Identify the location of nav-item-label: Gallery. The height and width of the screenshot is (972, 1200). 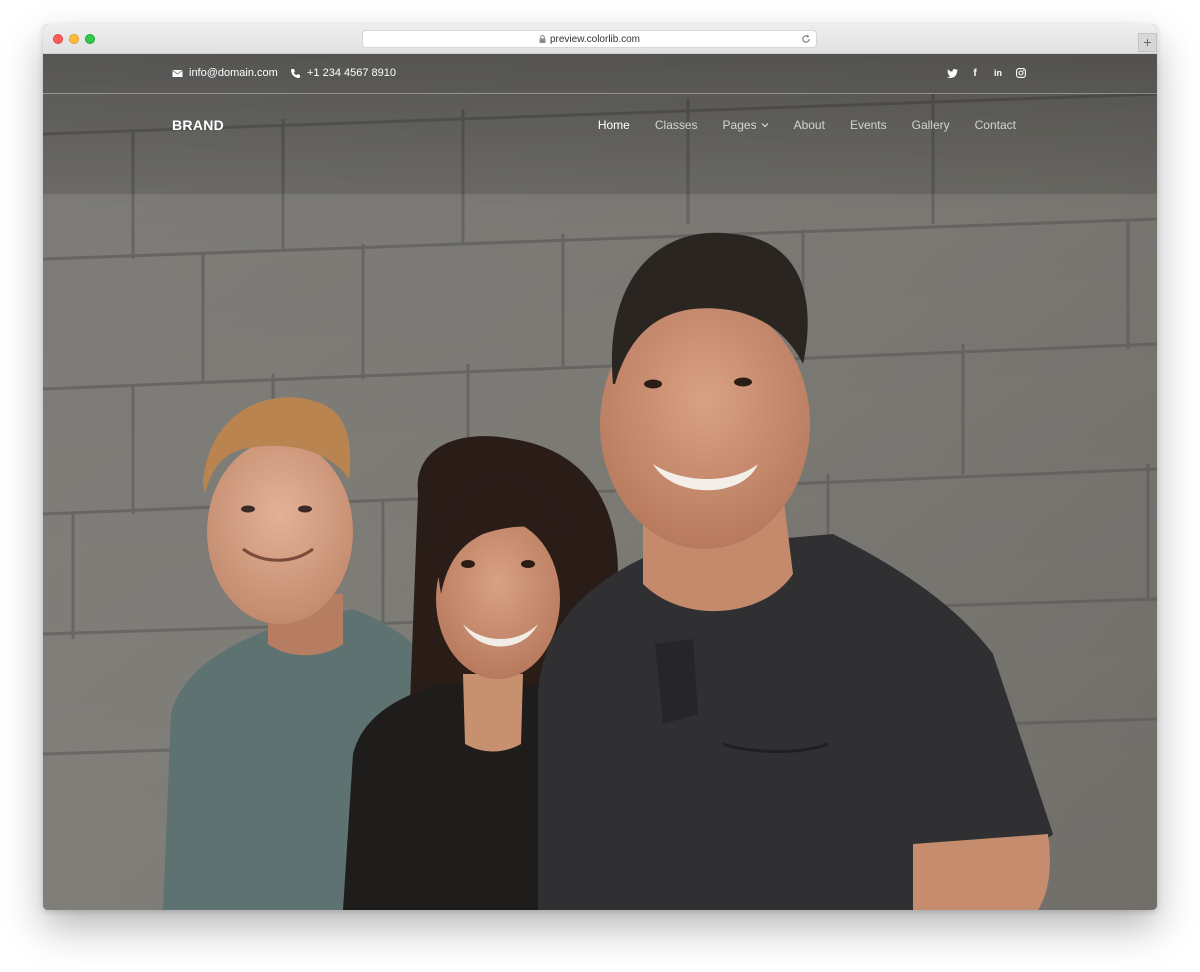
(930, 125).